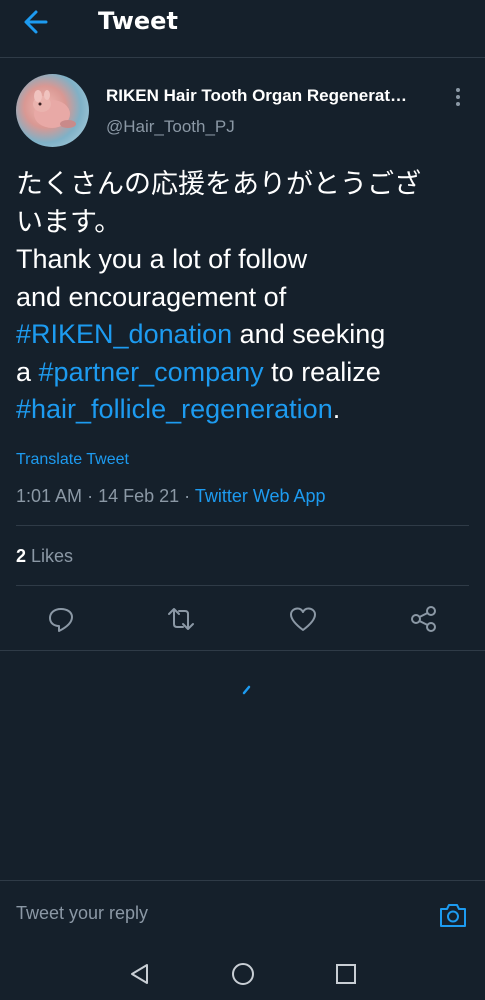  Describe the element at coordinates (124, 334) in the screenshot. I see `hashtag-link: #RIKEN_donation` at that location.